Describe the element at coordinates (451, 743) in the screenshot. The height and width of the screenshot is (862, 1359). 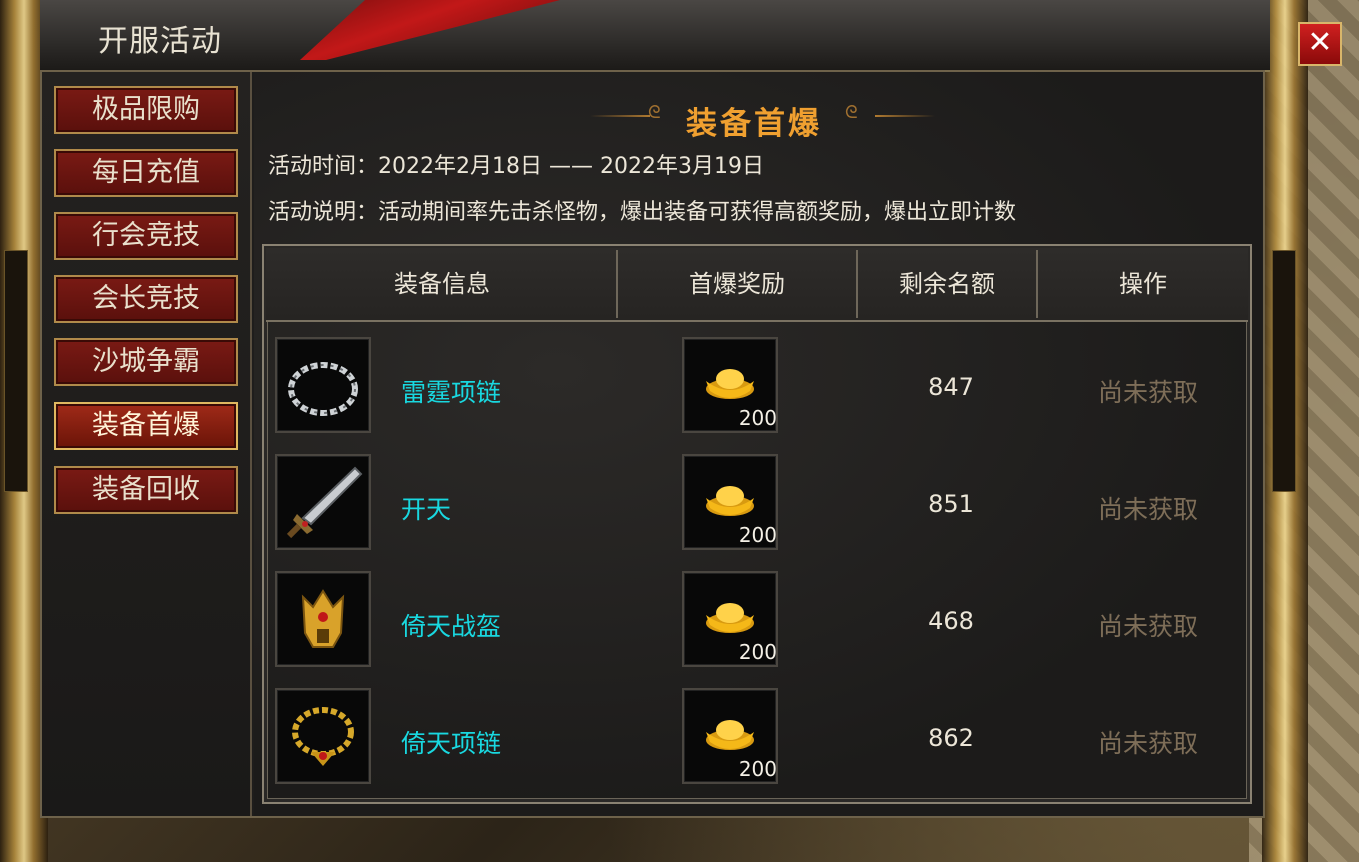
I see `item-name: 倚天项链` at that location.